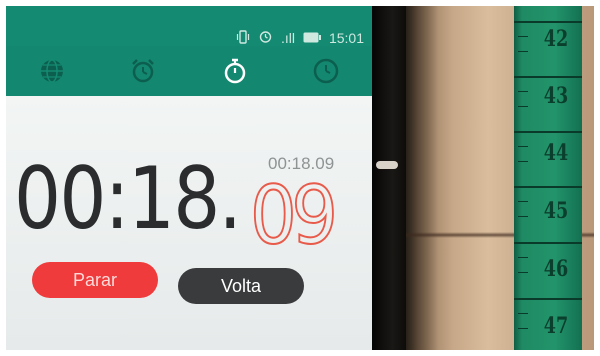 Image resolution: width=600 pixels, height=356 pixels. I want to click on alarm-status-icon, so click(265, 38).